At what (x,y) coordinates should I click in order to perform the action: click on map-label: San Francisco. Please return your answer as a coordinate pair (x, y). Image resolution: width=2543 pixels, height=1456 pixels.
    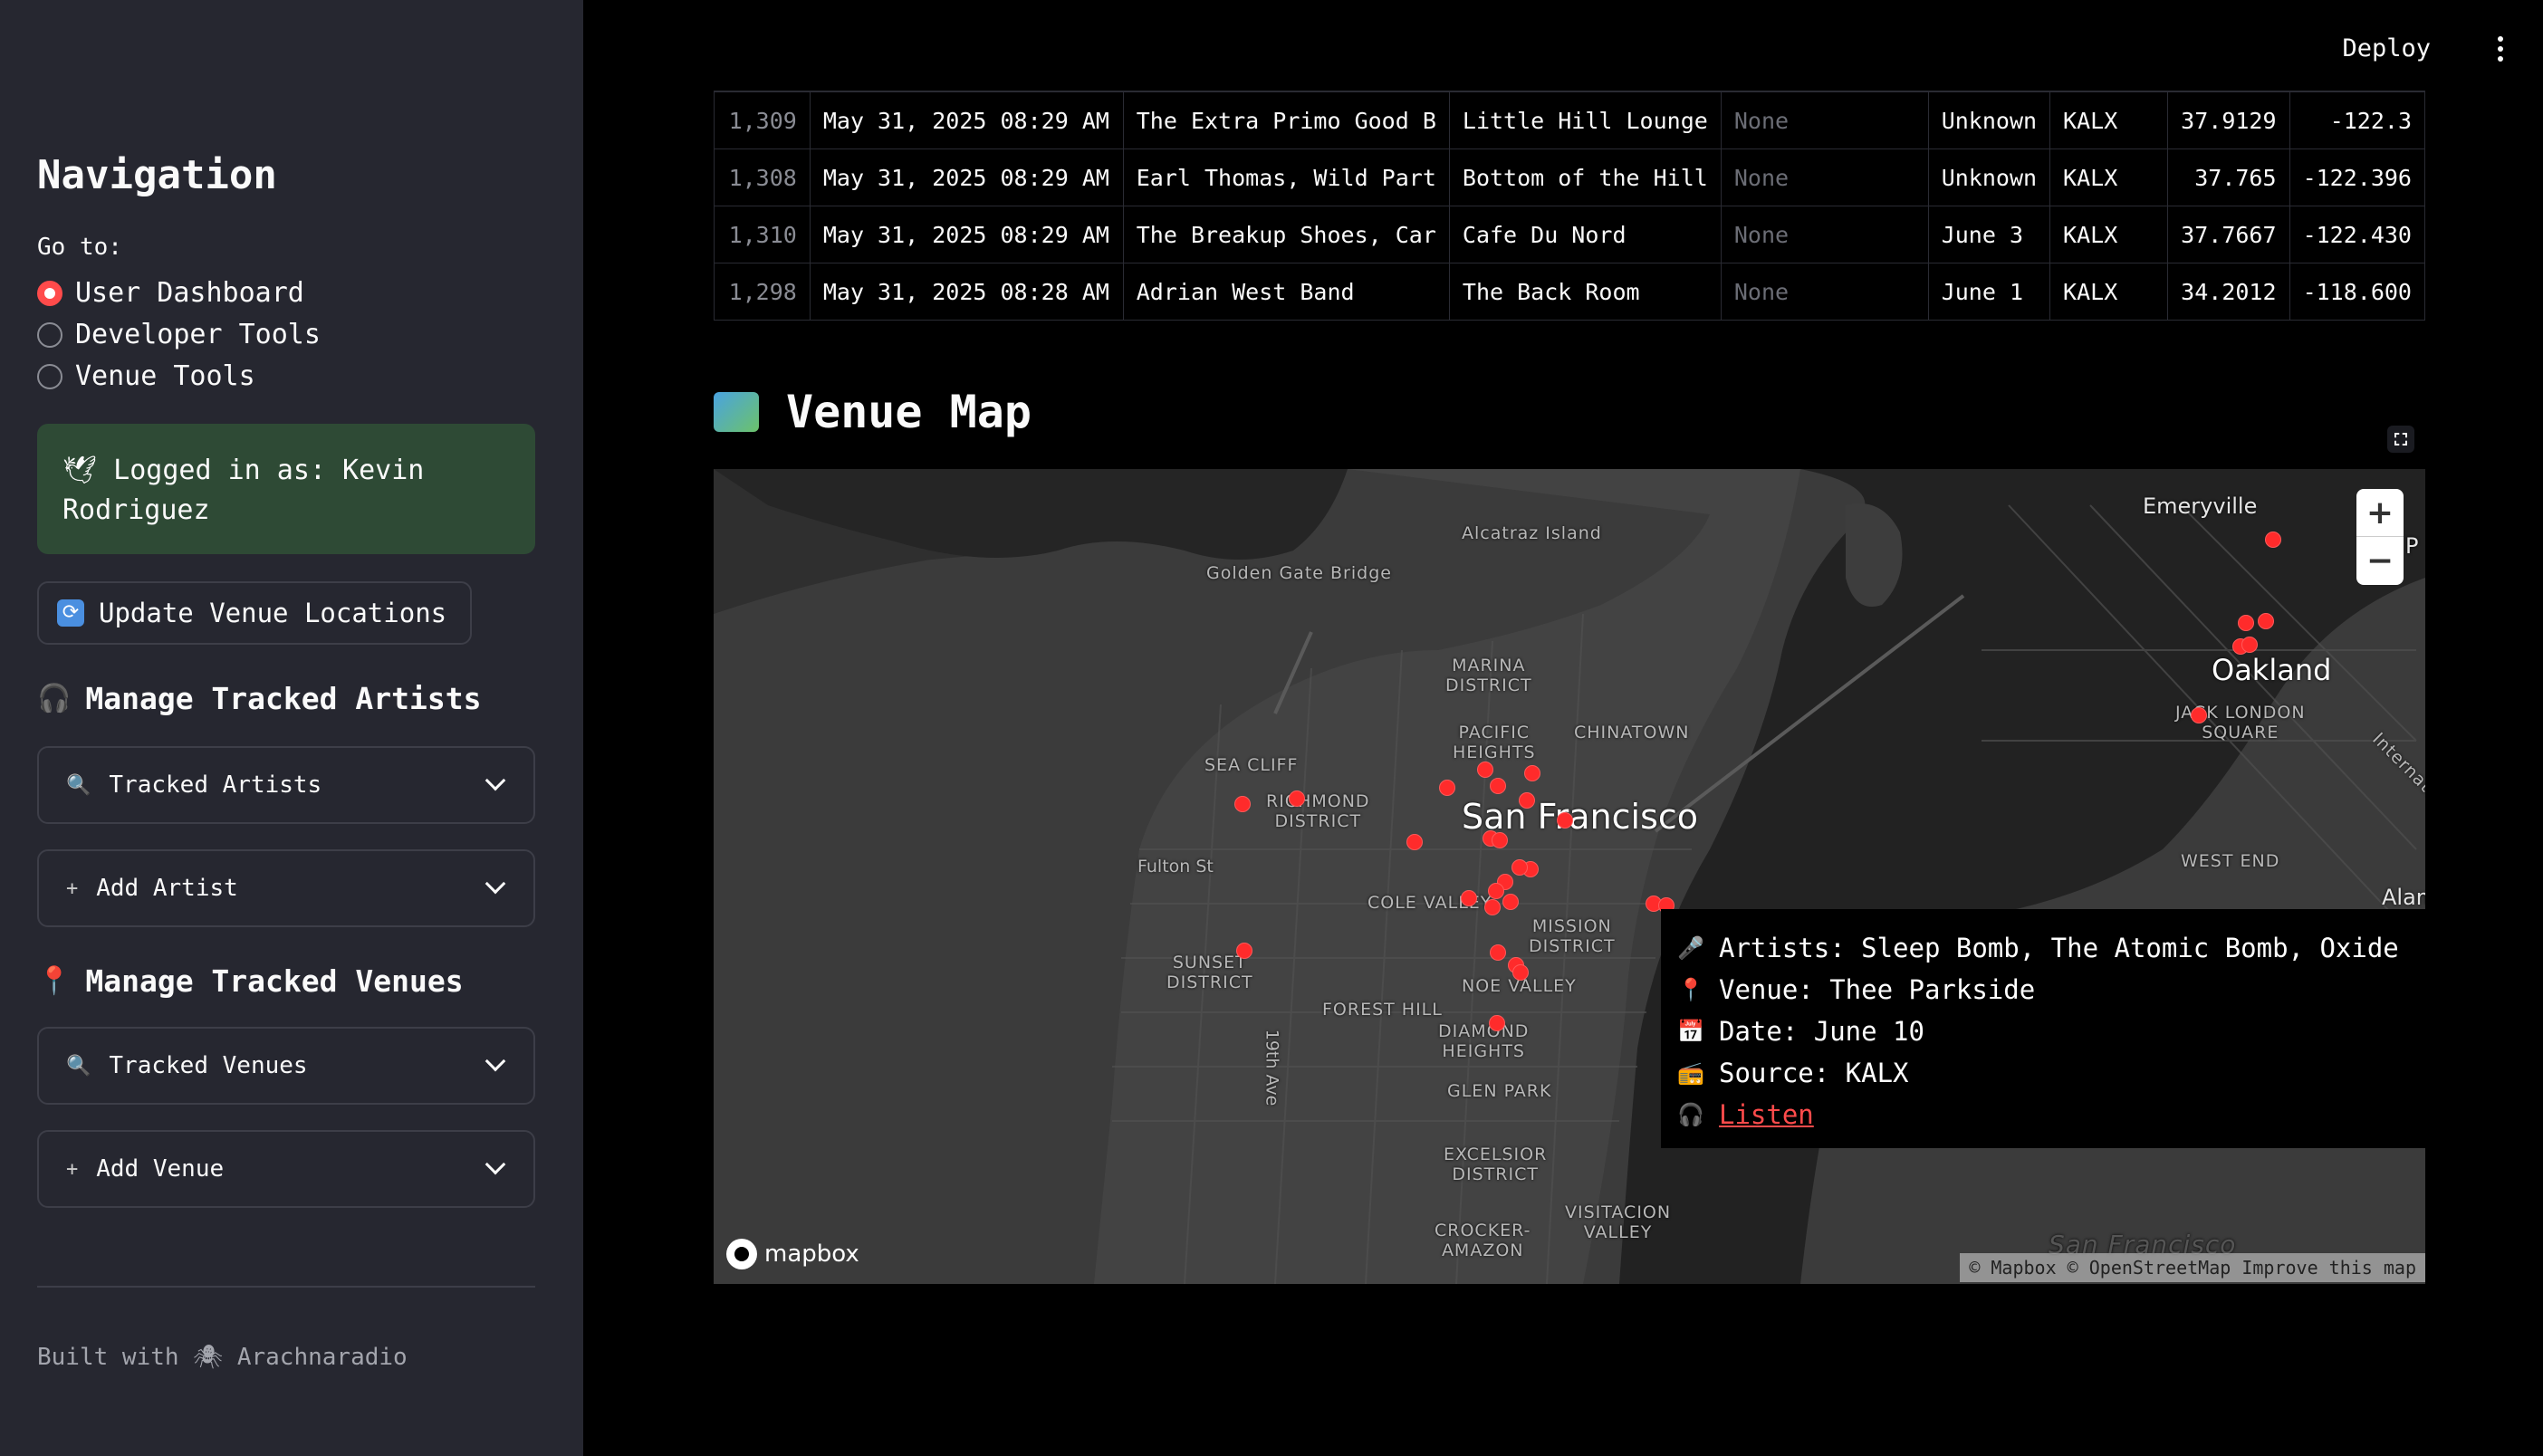
    Looking at the image, I should click on (2143, 1245).